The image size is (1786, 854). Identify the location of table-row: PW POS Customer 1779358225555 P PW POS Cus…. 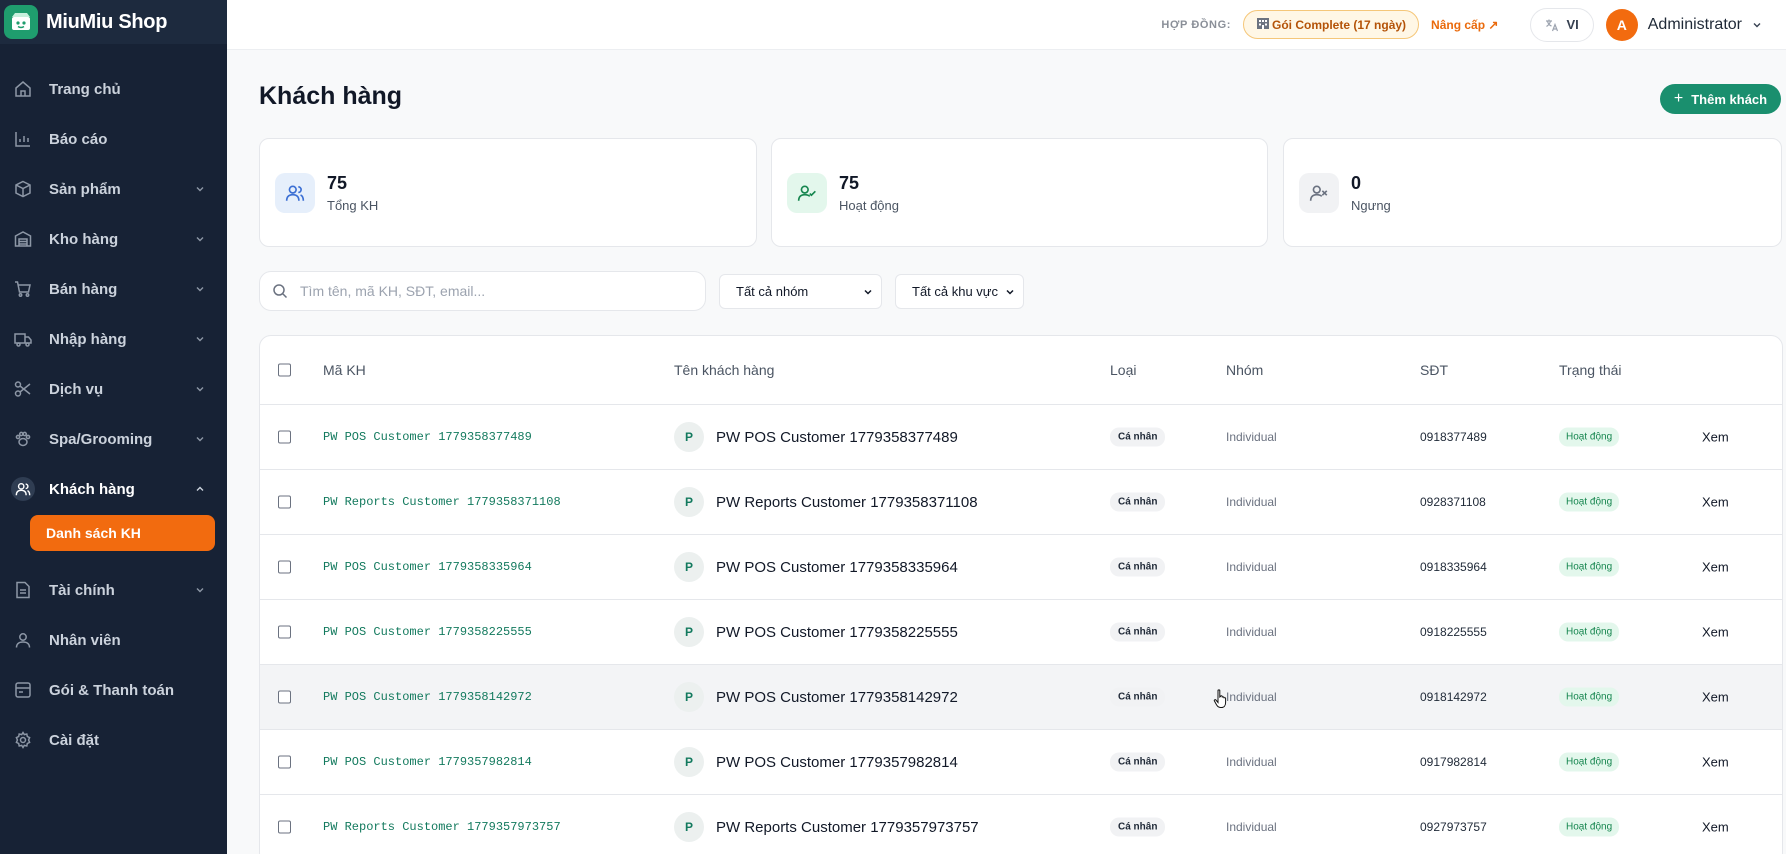
(1021, 632).